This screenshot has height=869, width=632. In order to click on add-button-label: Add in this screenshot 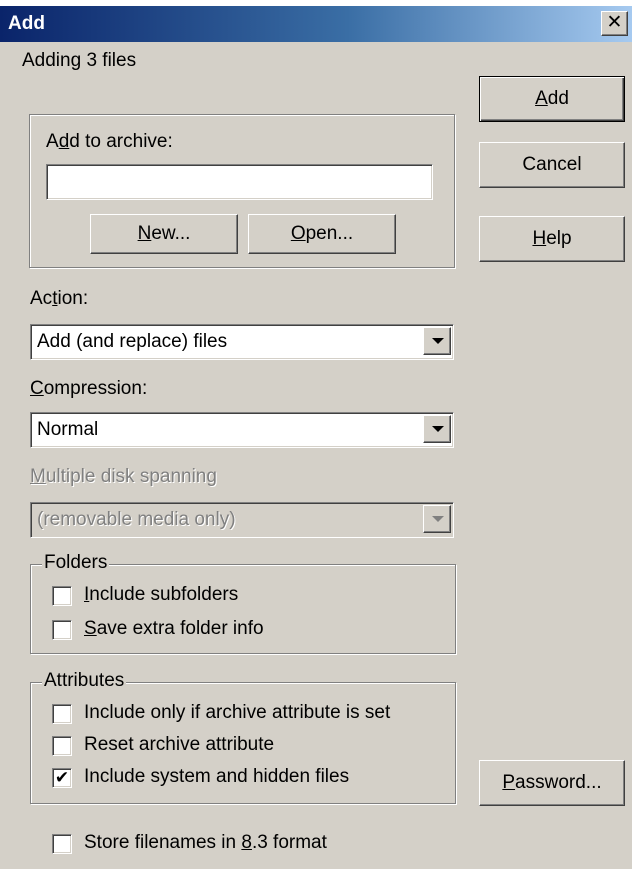, I will do `click(552, 98)`.